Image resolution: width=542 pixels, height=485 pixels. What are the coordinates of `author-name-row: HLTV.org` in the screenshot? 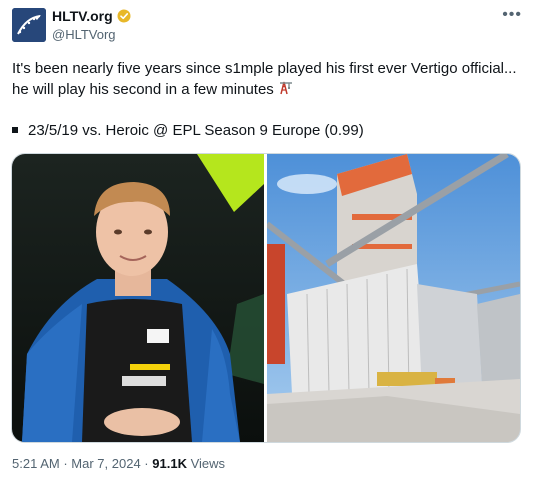 It's located at (91, 16).